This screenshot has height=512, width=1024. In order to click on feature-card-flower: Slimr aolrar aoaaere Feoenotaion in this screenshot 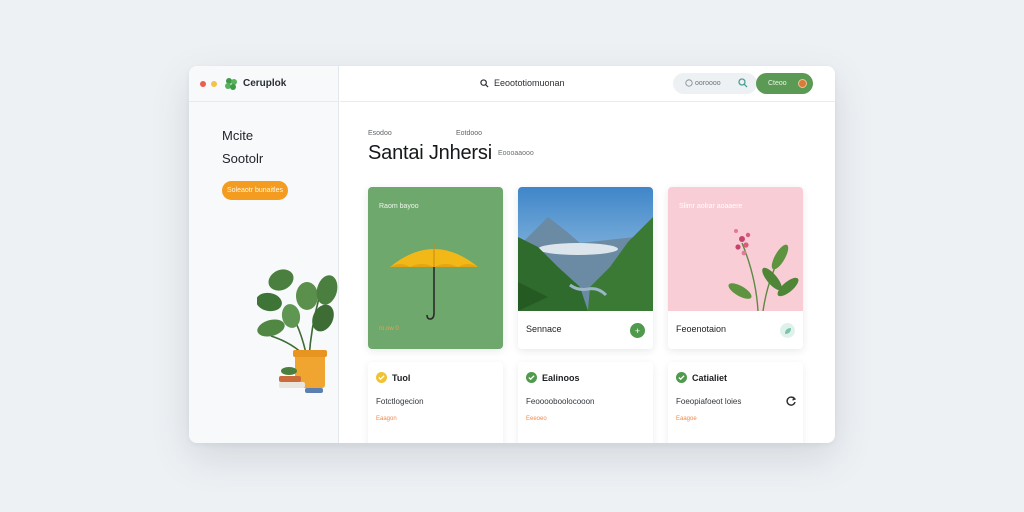, I will do `click(735, 268)`.